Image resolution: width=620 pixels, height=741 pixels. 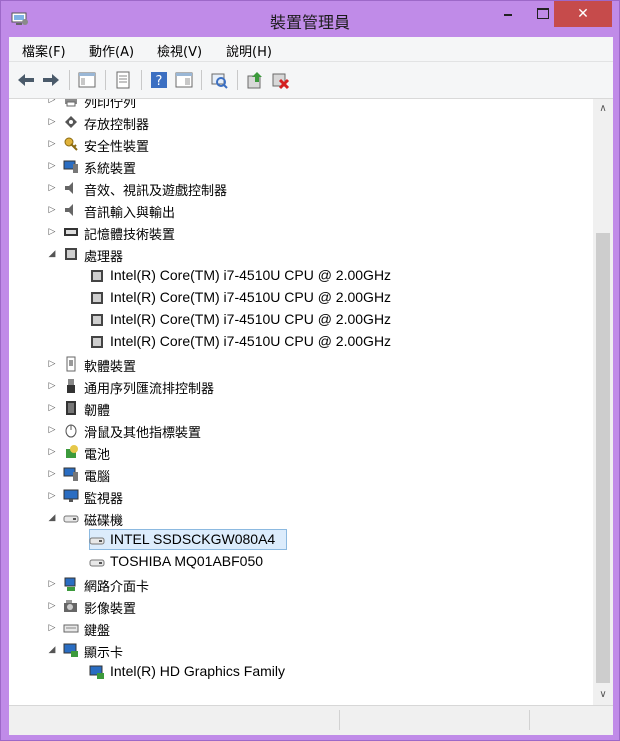 What do you see at coordinates (301, 430) in the screenshot?
I see `tree-category-row: ▷ 滑鼠及其他指標裝置` at bounding box center [301, 430].